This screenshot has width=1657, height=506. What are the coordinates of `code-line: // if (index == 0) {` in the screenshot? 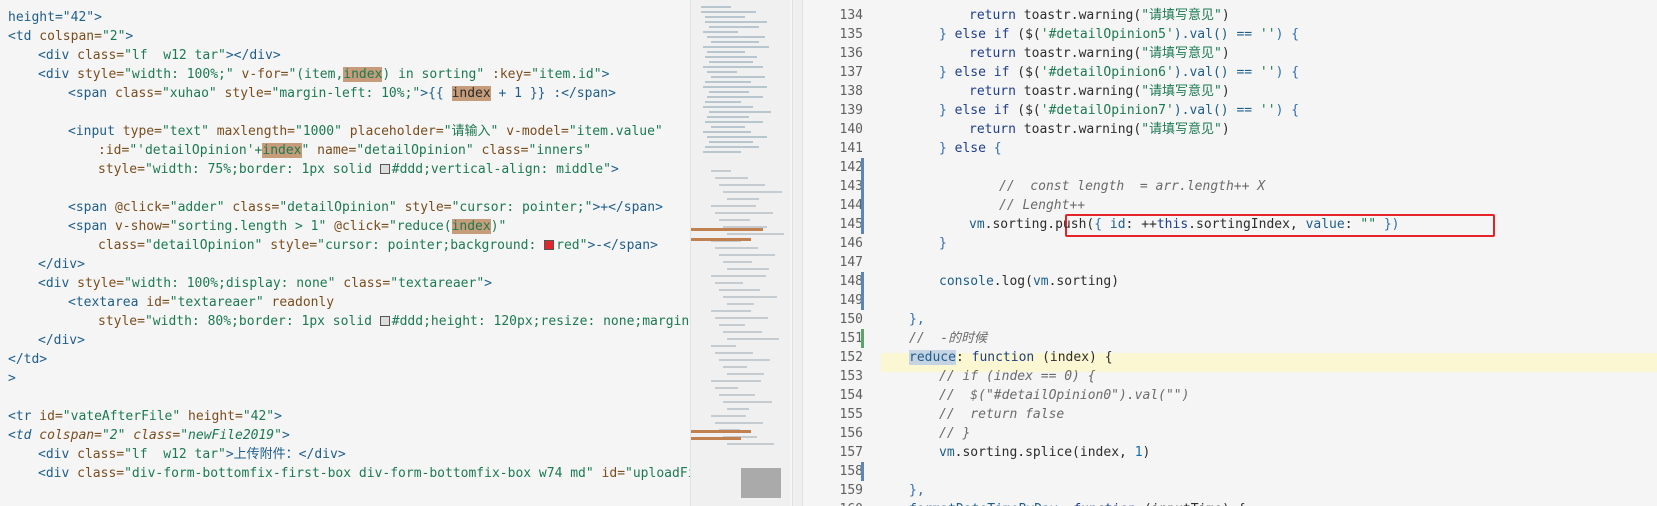 It's located at (1017, 376).